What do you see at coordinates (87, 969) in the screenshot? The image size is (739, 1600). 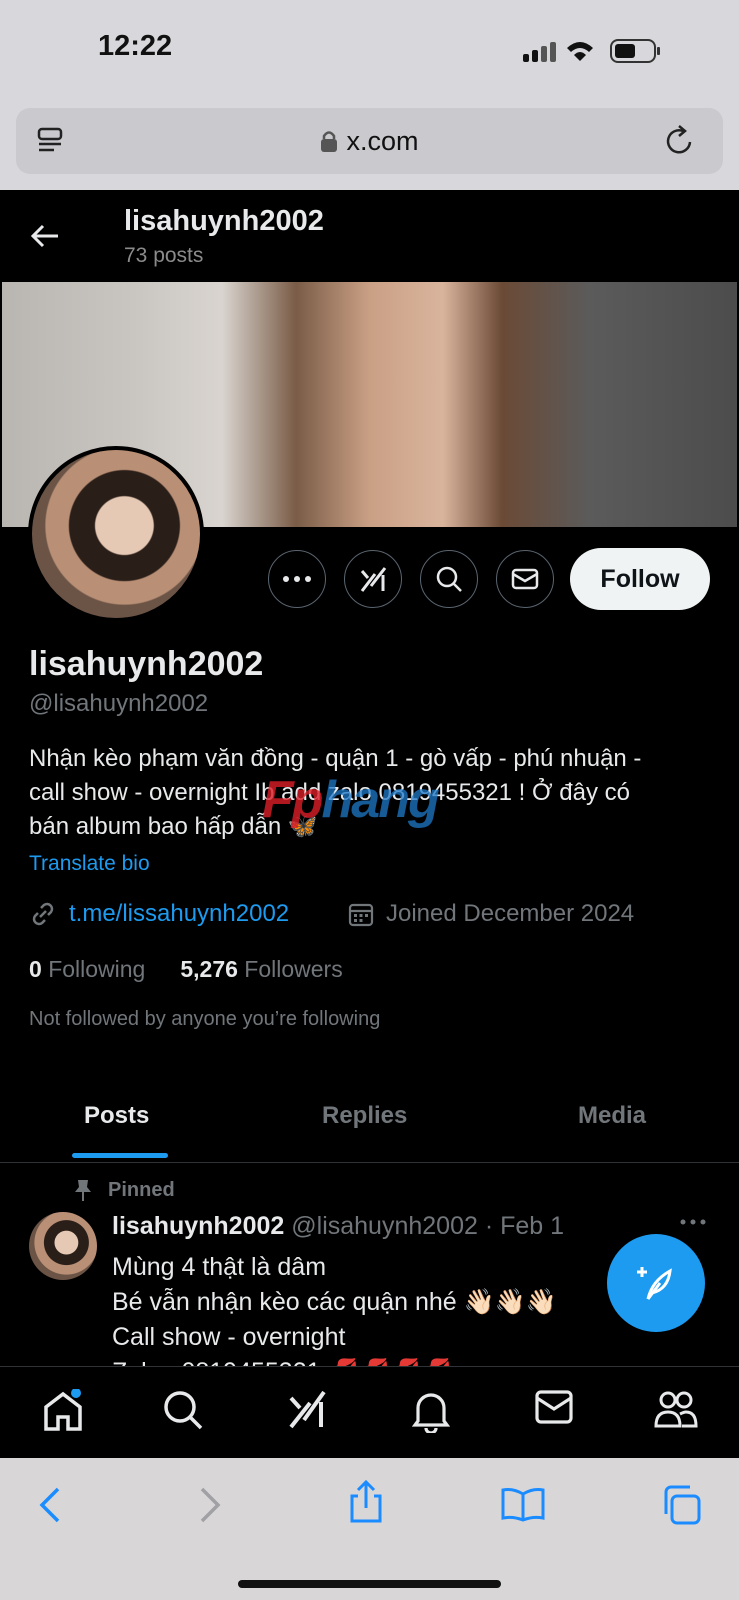 I see `following-stat: 0 Following` at bounding box center [87, 969].